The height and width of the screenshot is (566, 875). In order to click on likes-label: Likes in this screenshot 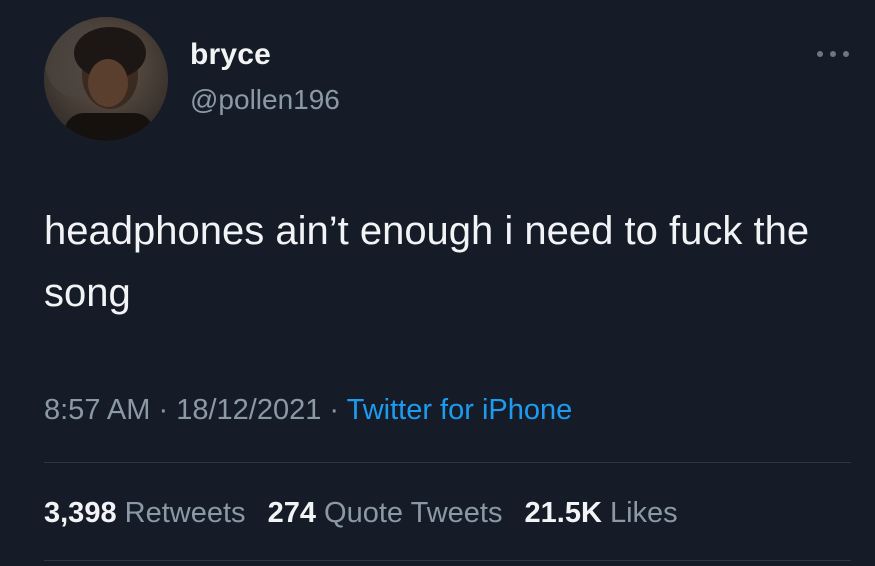, I will do `click(643, 513)`.